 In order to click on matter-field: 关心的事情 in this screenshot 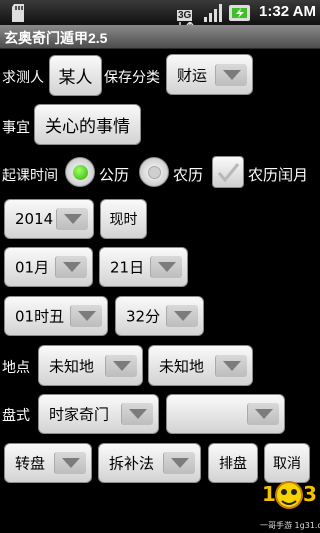, I will do `click(87, 124)`.